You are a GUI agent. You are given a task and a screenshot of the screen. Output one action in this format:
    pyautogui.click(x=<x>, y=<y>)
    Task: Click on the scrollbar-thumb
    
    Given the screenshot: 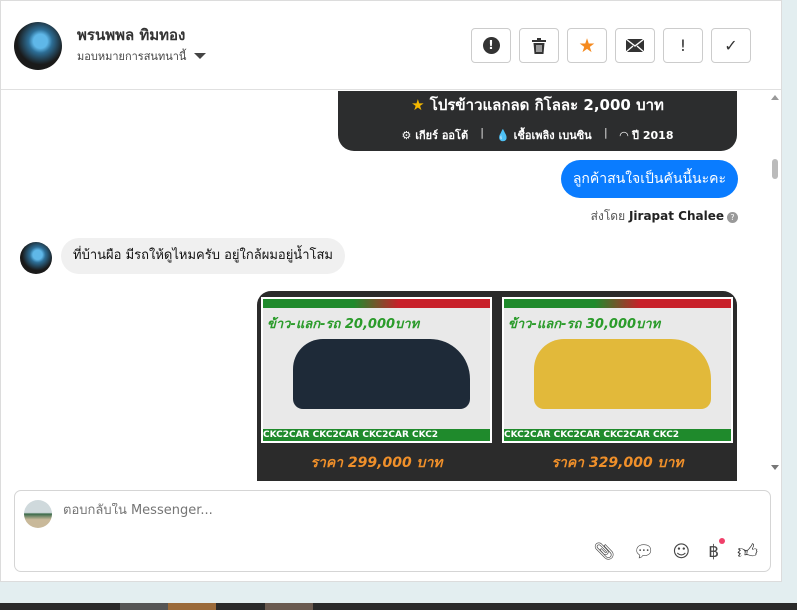 What is the action you would take?
    pyautogui.click(x=775, y=169)
    